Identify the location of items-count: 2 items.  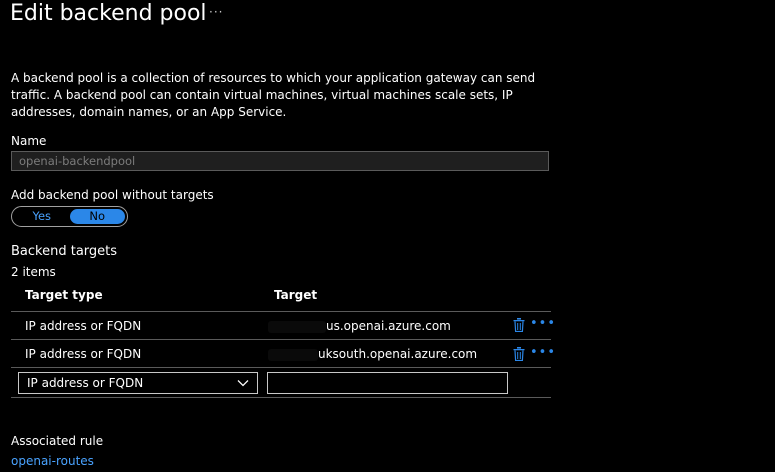
(33, 272).